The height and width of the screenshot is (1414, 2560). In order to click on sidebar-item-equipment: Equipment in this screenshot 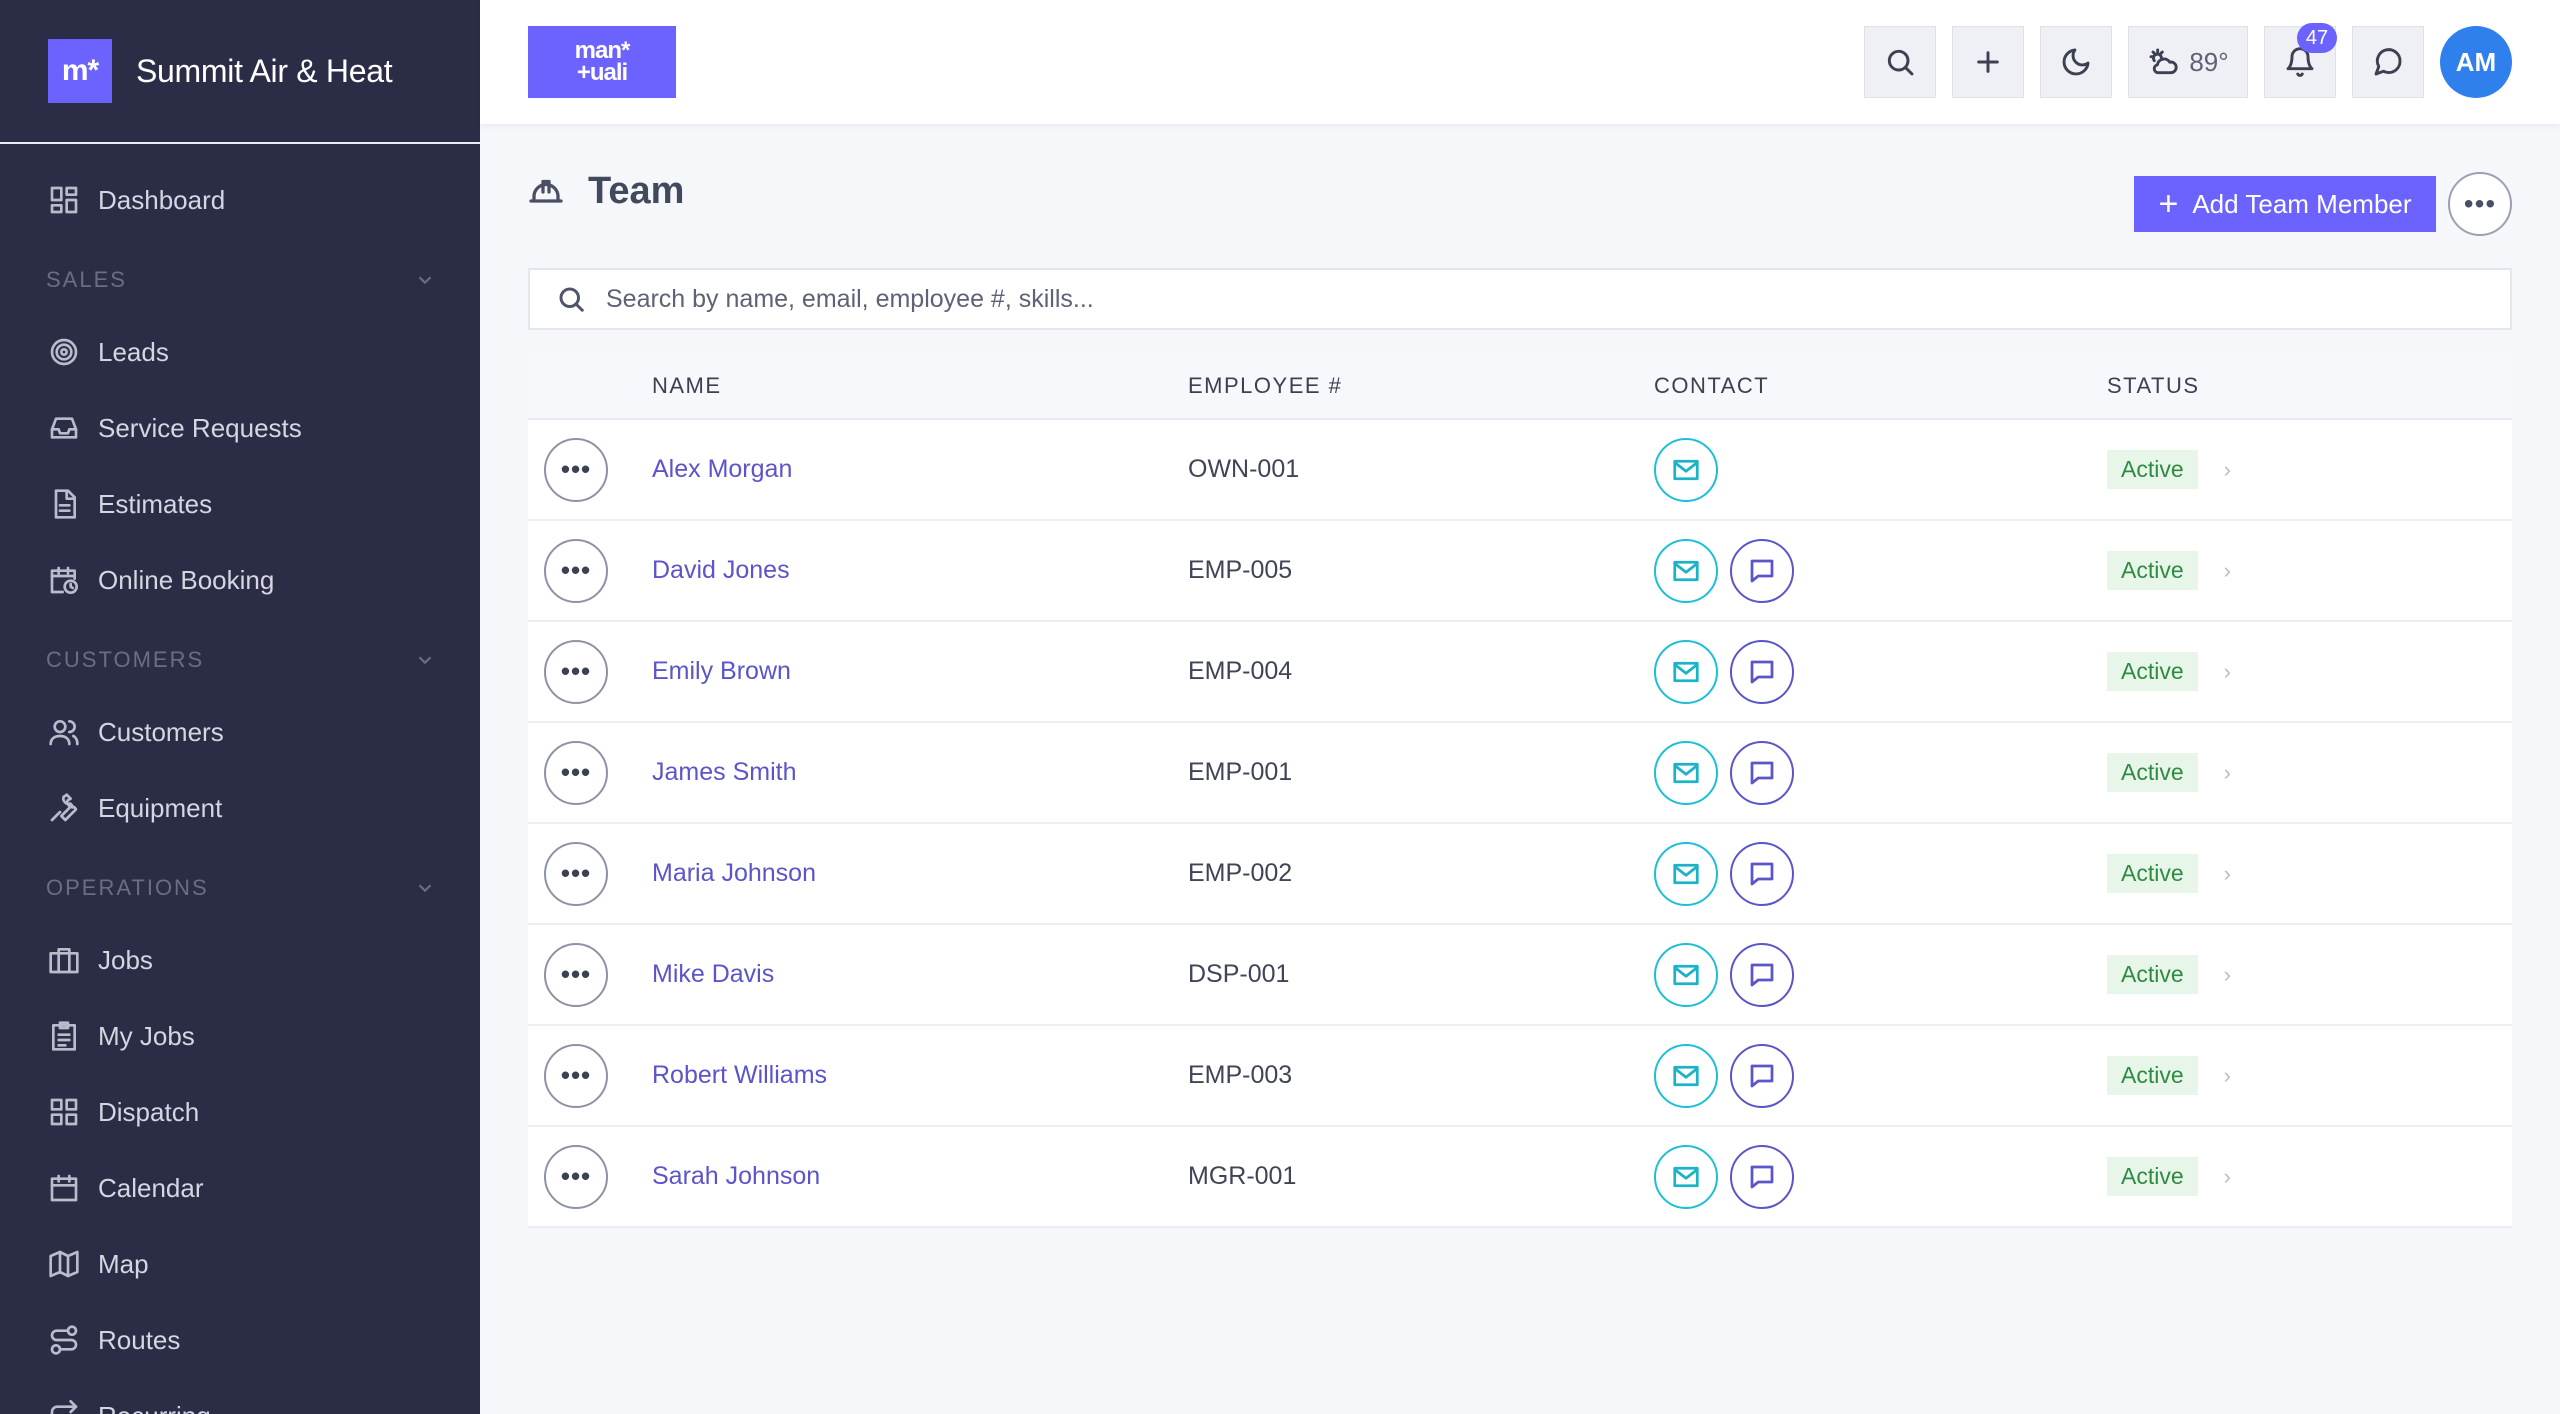, I will do `click(240, 808)`.